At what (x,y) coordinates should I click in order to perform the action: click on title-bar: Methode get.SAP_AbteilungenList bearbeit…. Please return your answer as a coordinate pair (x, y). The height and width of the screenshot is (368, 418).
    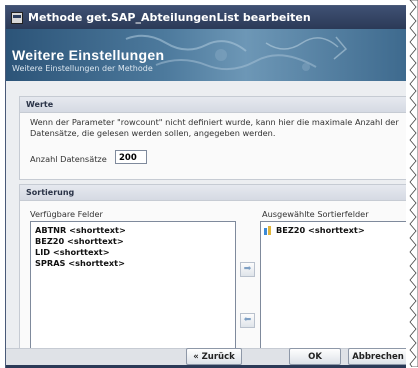
    Looking at the image, I should click on (206, 17).